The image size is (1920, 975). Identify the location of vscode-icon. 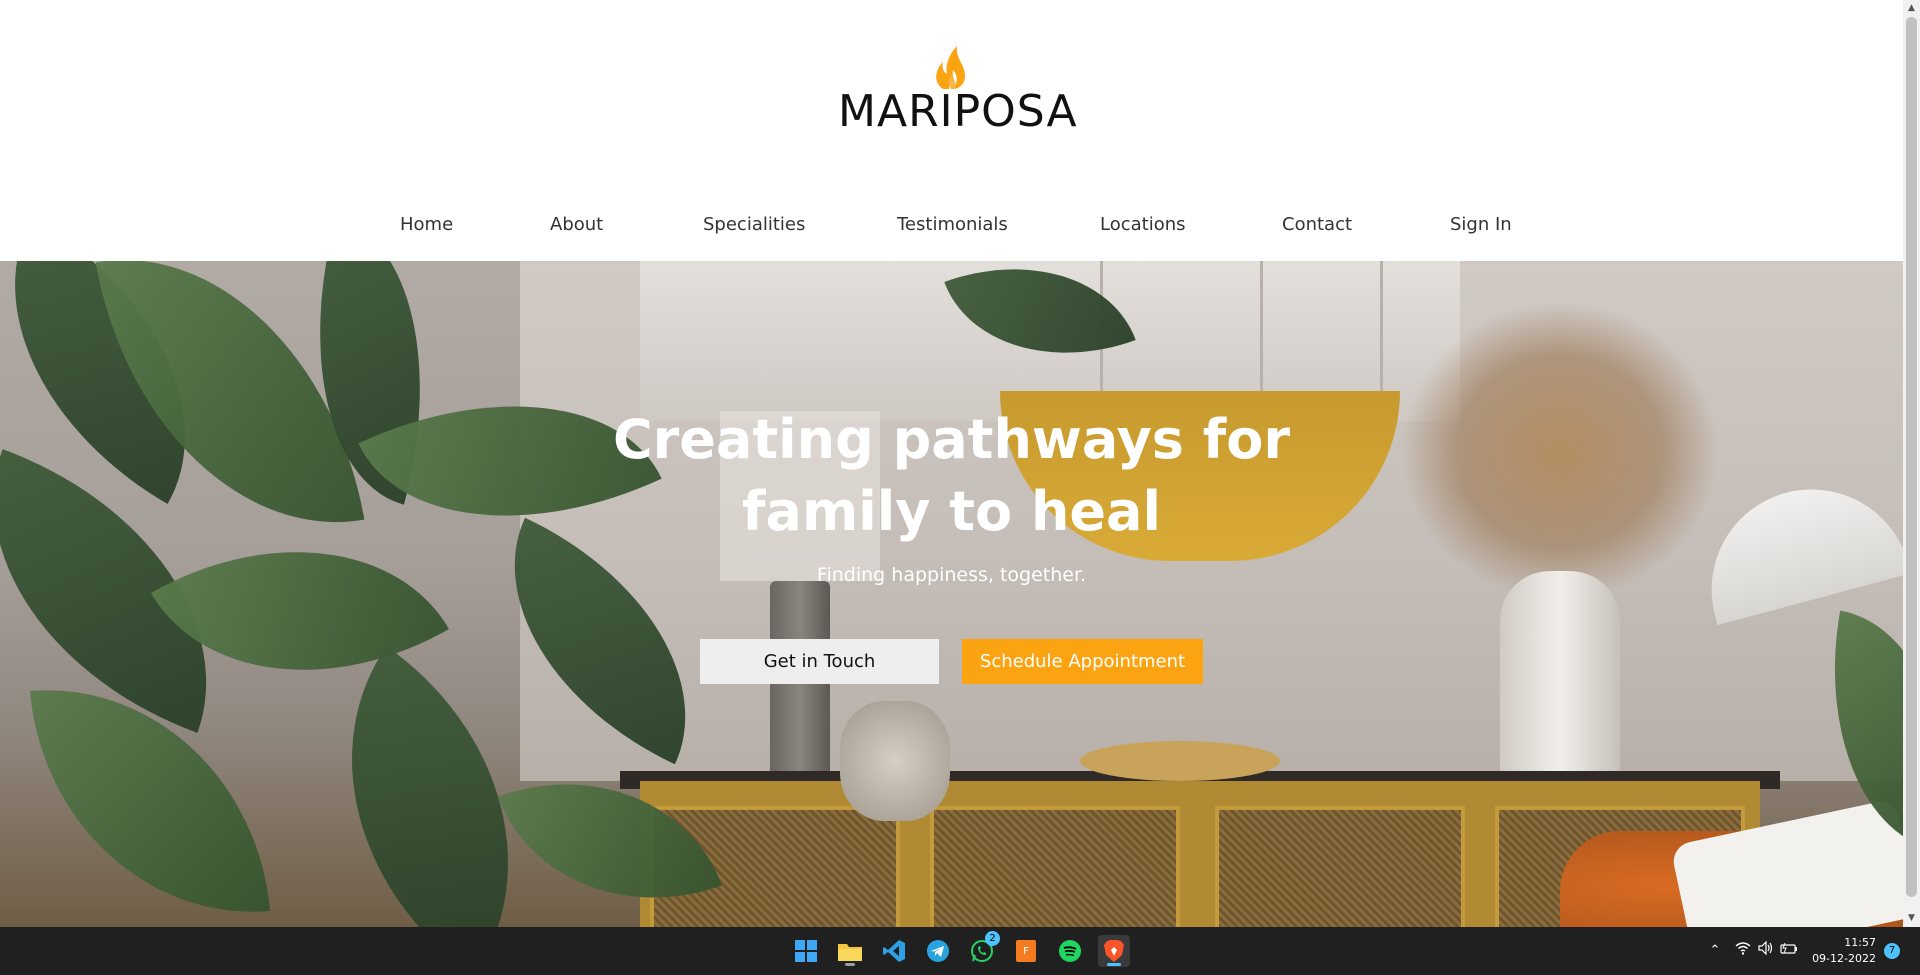
(894, 951).